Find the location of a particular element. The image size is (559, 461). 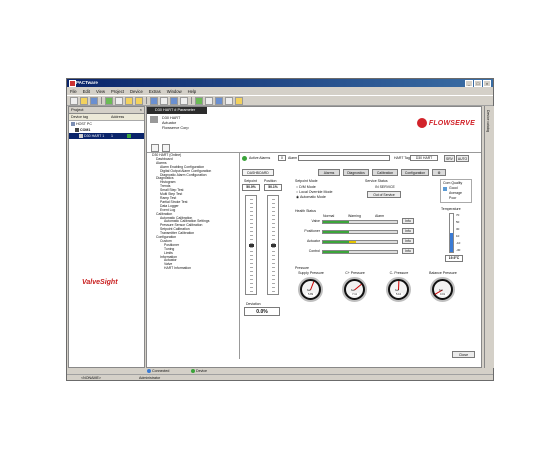

tab-calibration: Calibration is located at coordinates (385, 172).